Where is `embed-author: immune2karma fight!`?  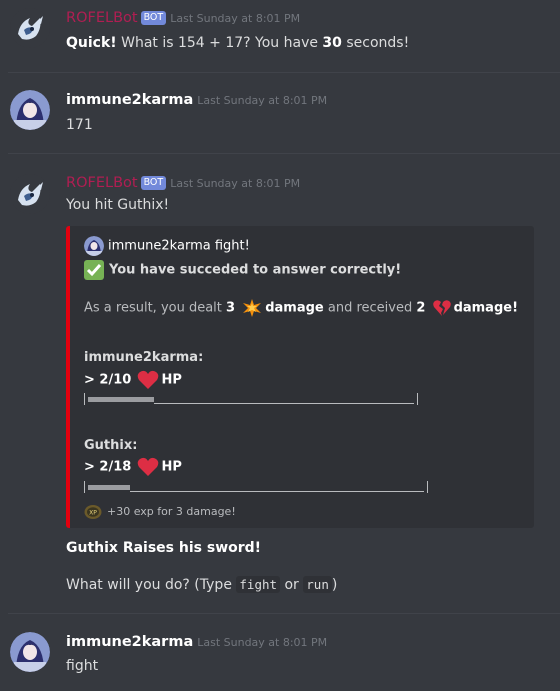 embed-author: immune2karma fight! is located at coordinates (167, 246).